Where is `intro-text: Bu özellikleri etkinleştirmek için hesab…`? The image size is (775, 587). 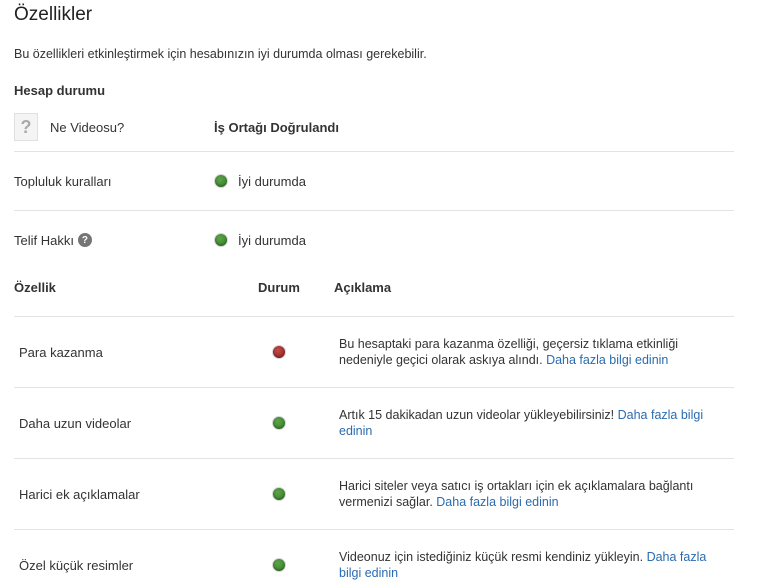
intro-text: Bu özellikleri etkinleştirmek için hesab… is located at coordinates (220, 54).